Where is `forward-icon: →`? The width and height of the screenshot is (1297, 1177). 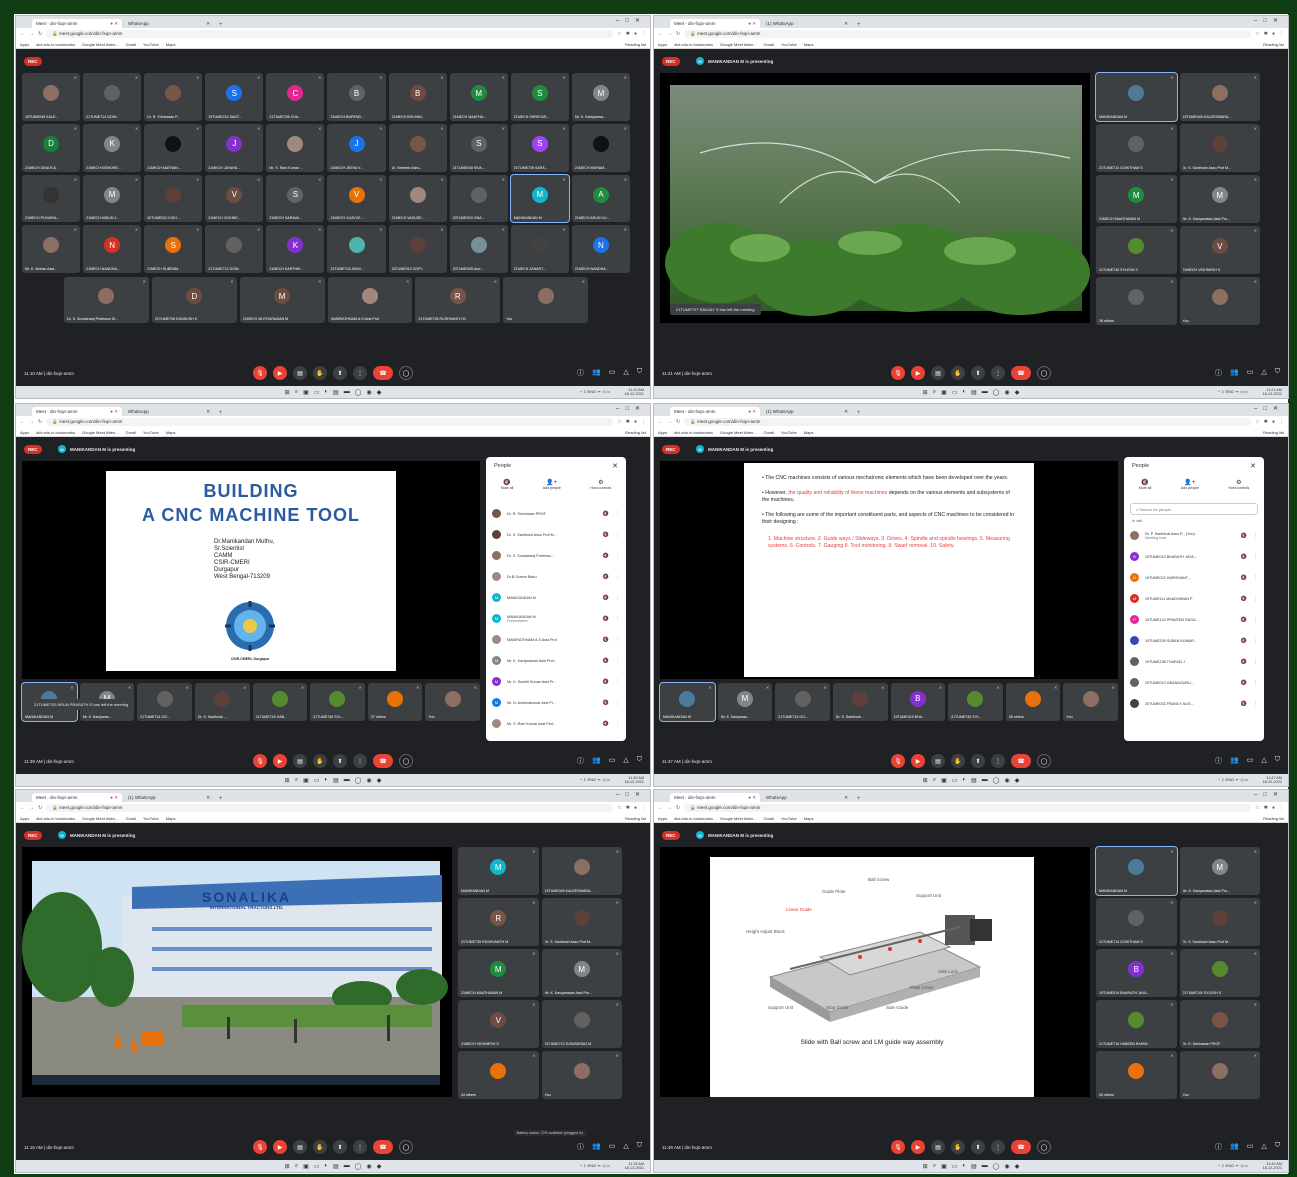
forward-icon: → is located at coordinates (669, 422).